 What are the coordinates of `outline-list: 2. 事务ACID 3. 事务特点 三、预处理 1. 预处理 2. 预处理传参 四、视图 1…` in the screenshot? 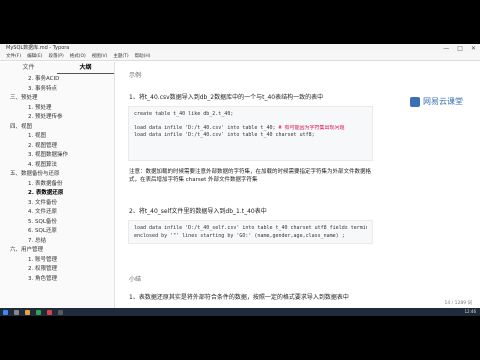 It's located at (57, 179).